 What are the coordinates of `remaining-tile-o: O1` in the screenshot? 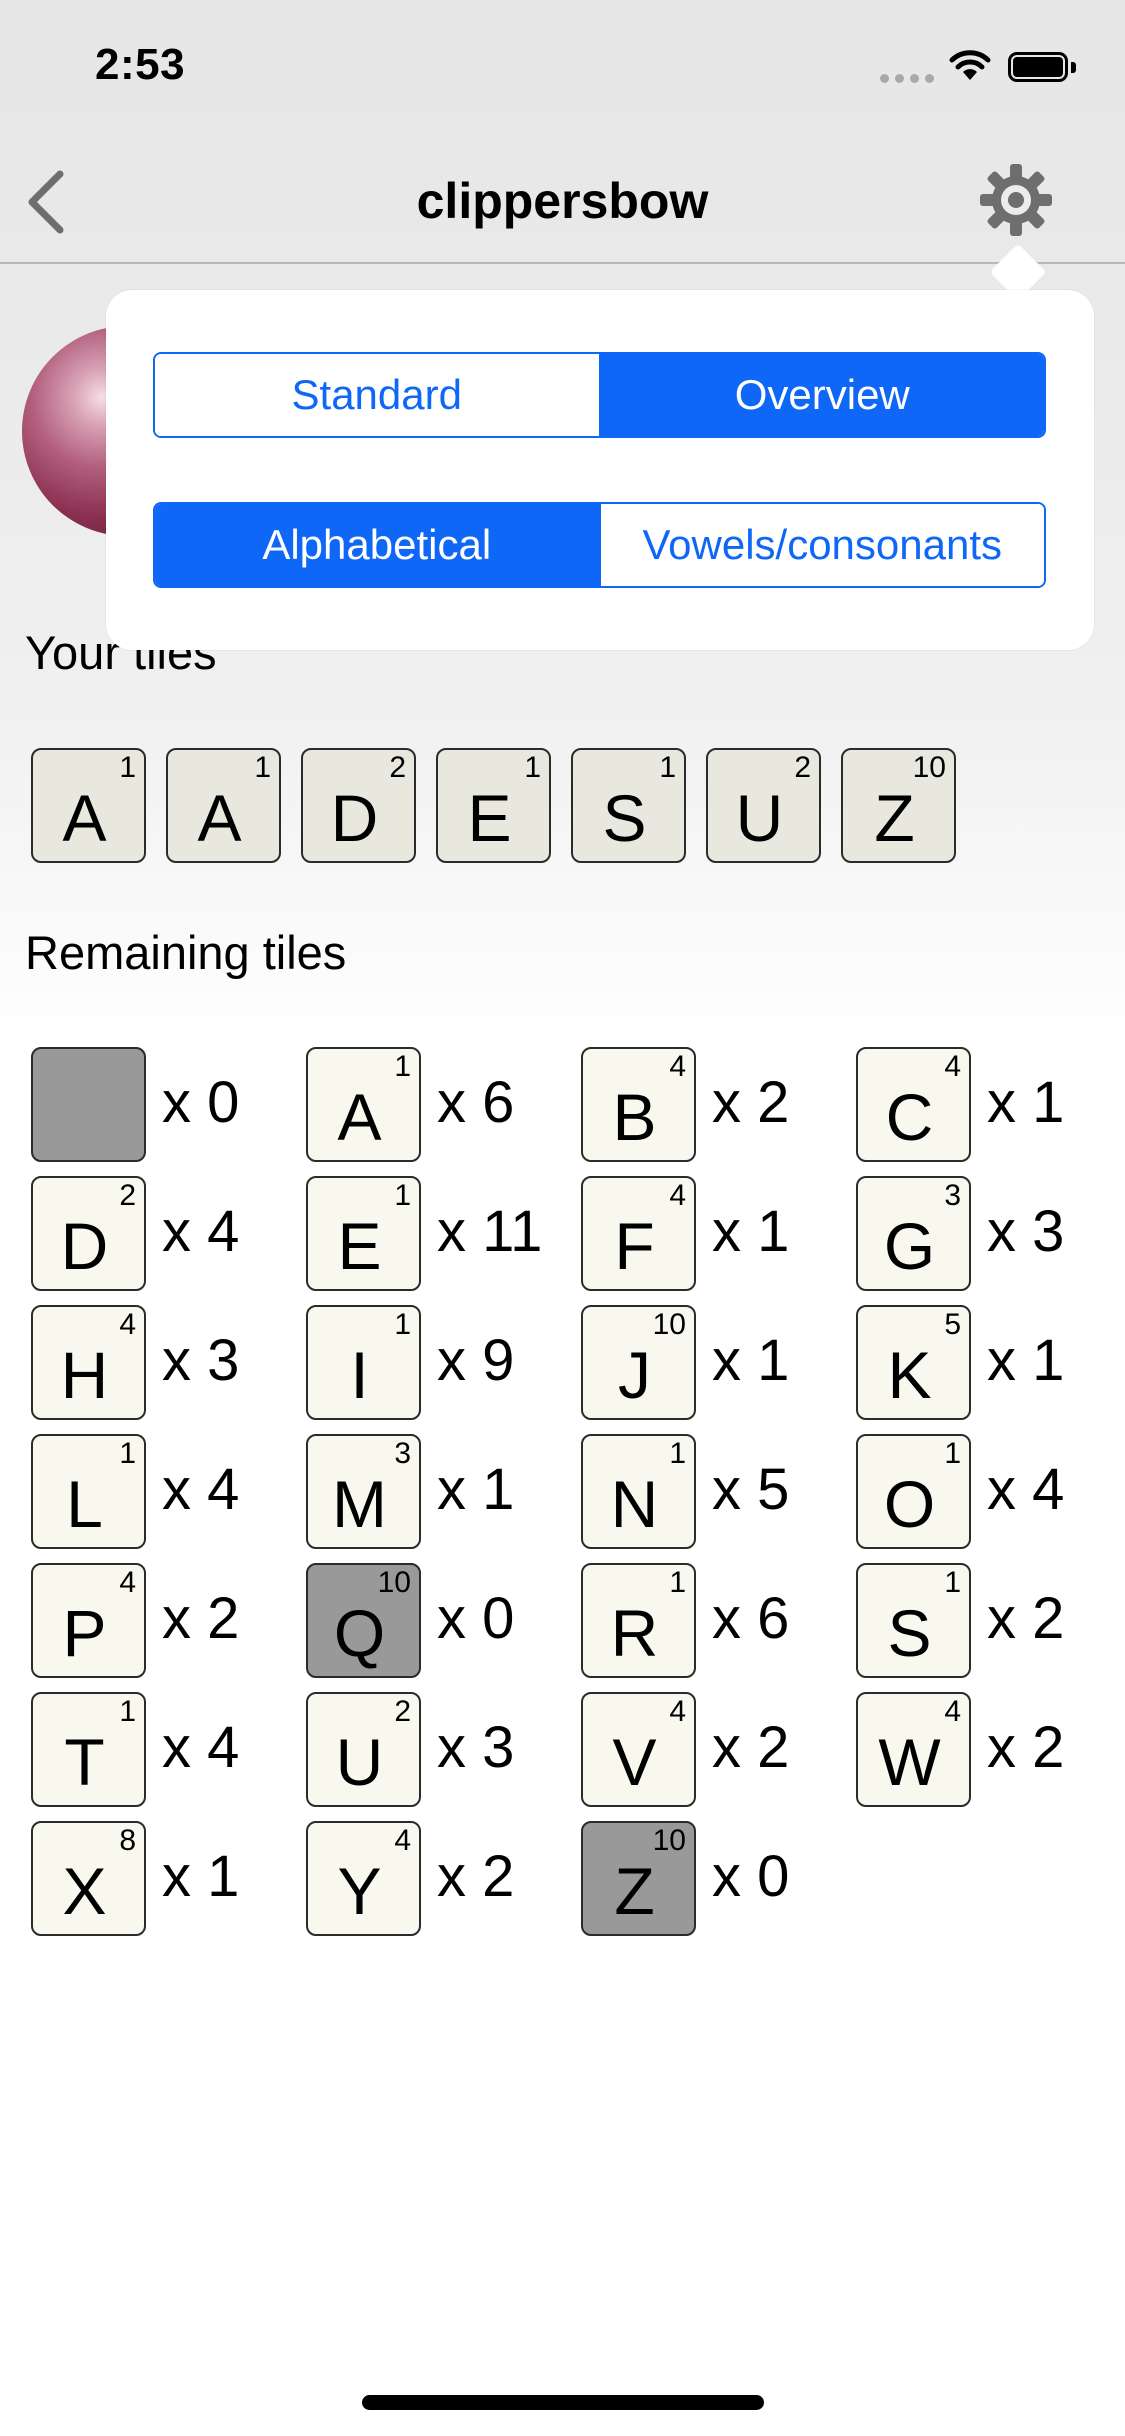 It's located at (913, 1491).